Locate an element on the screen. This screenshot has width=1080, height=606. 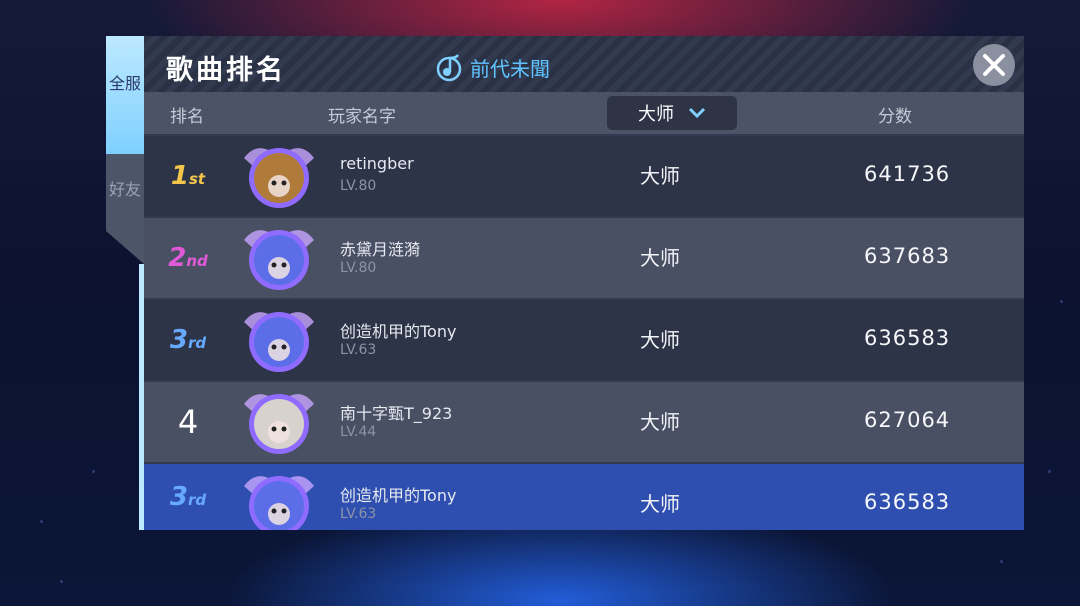
column-score: 分数 is located at coordinates (895, 117).